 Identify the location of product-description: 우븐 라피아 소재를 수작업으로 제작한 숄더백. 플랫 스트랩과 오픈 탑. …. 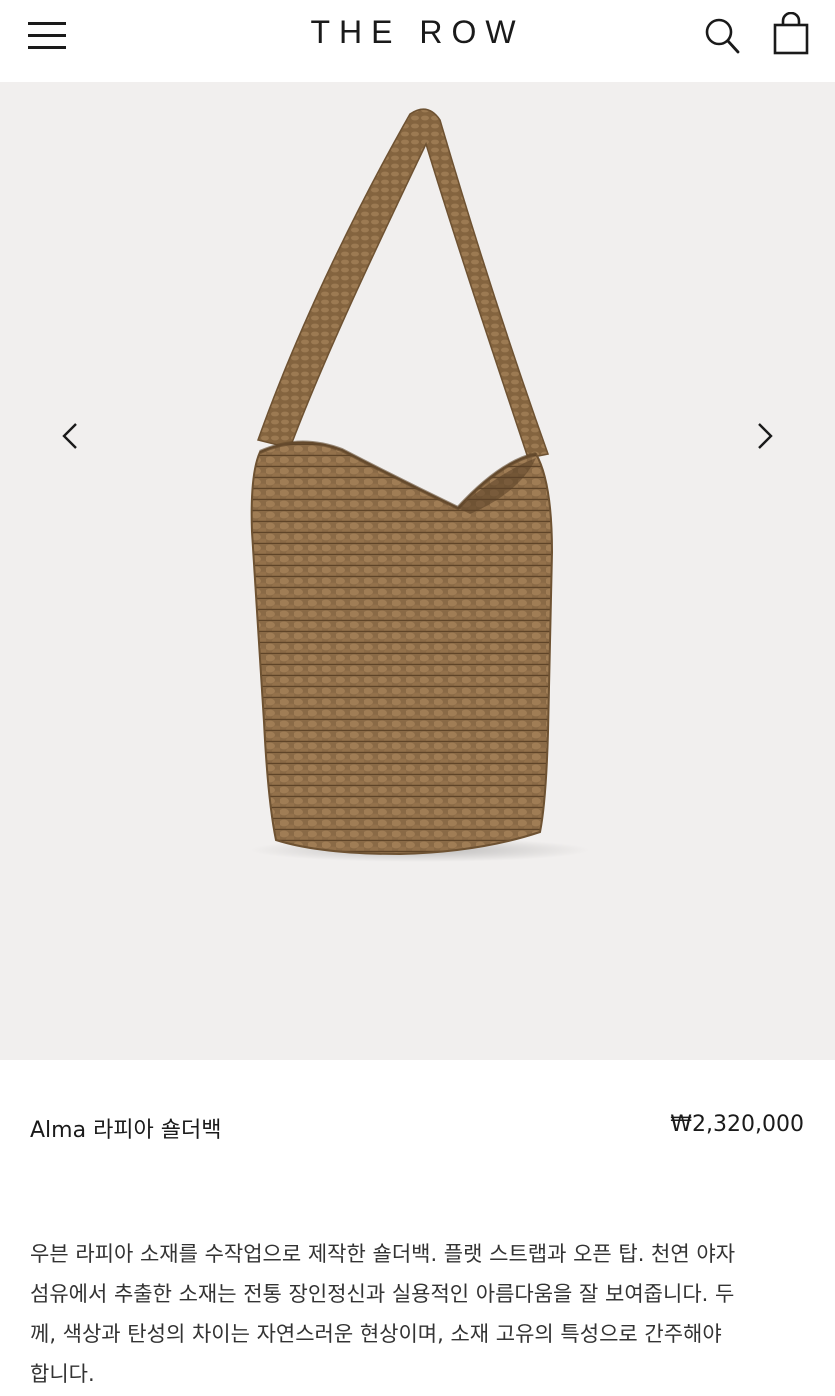
(420, 1314).